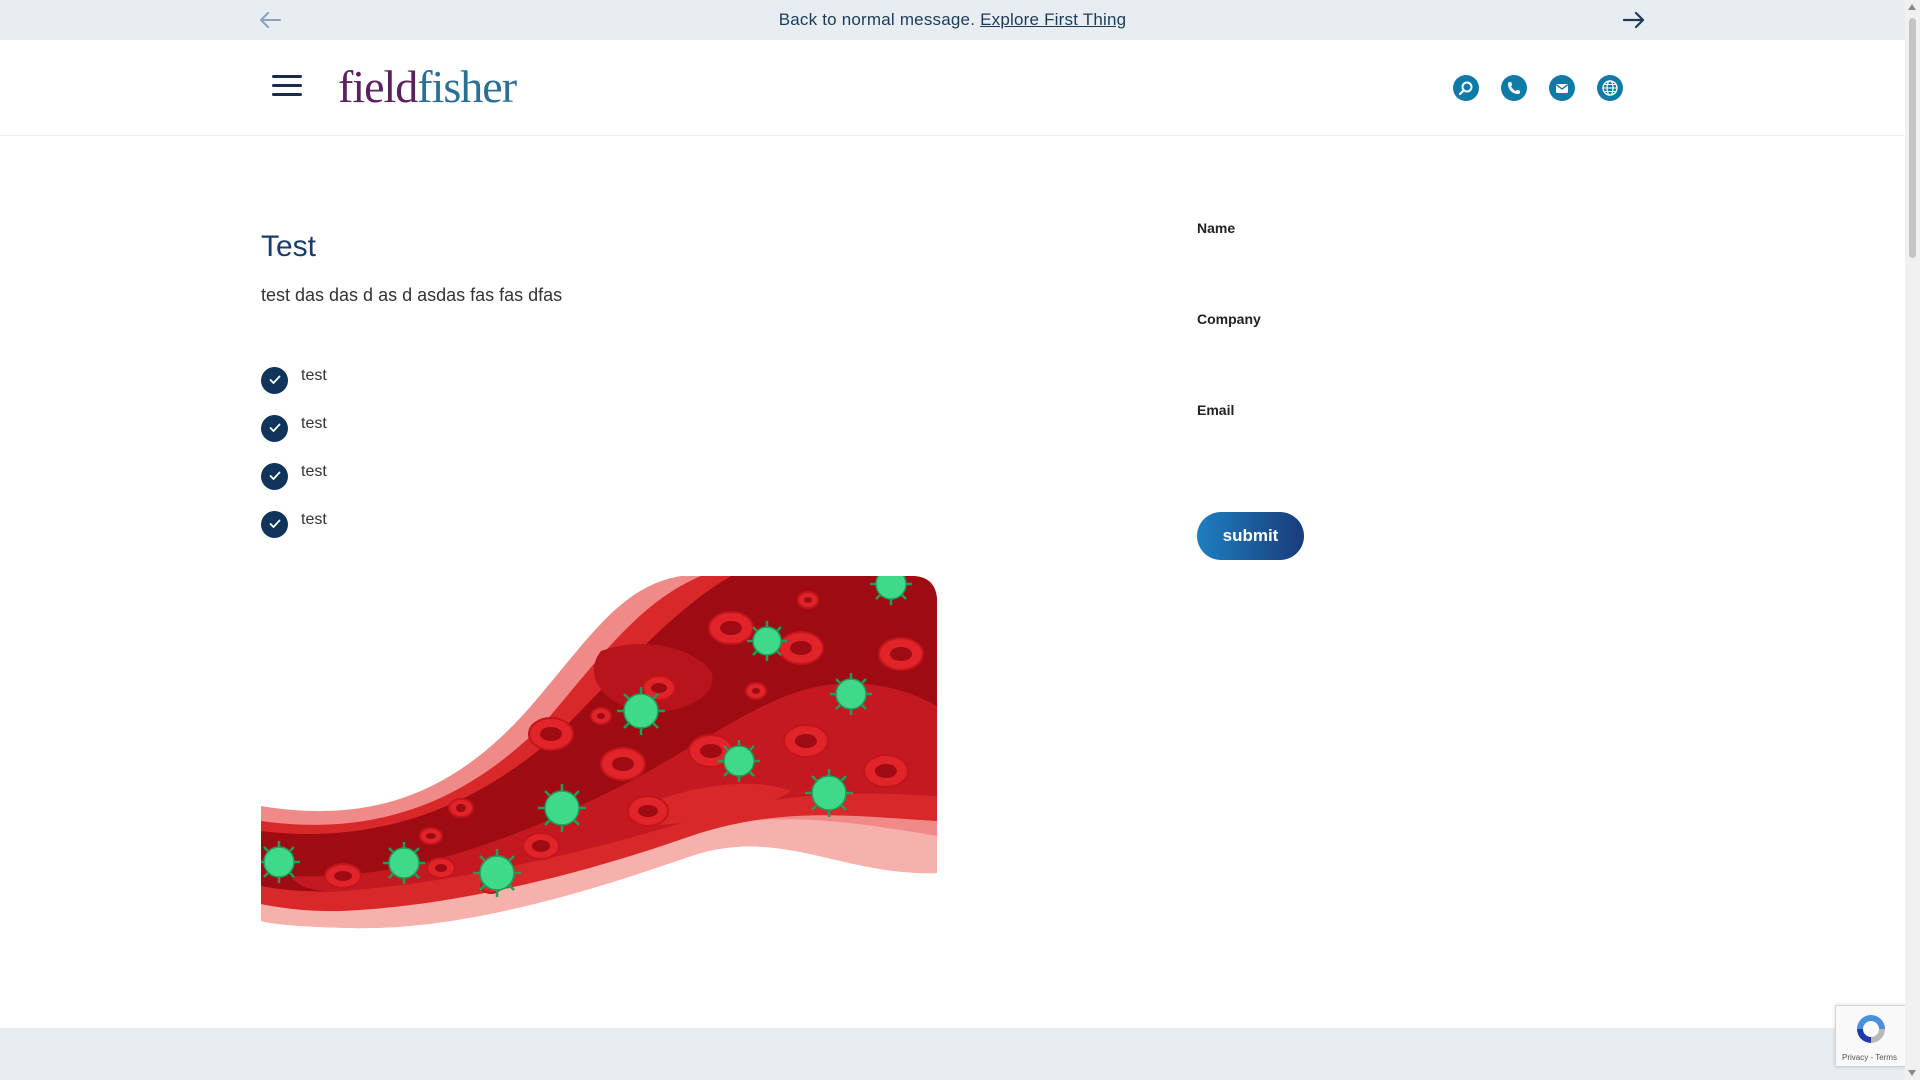  I want to click on recaptcha-icon, so click(1871, 1029).